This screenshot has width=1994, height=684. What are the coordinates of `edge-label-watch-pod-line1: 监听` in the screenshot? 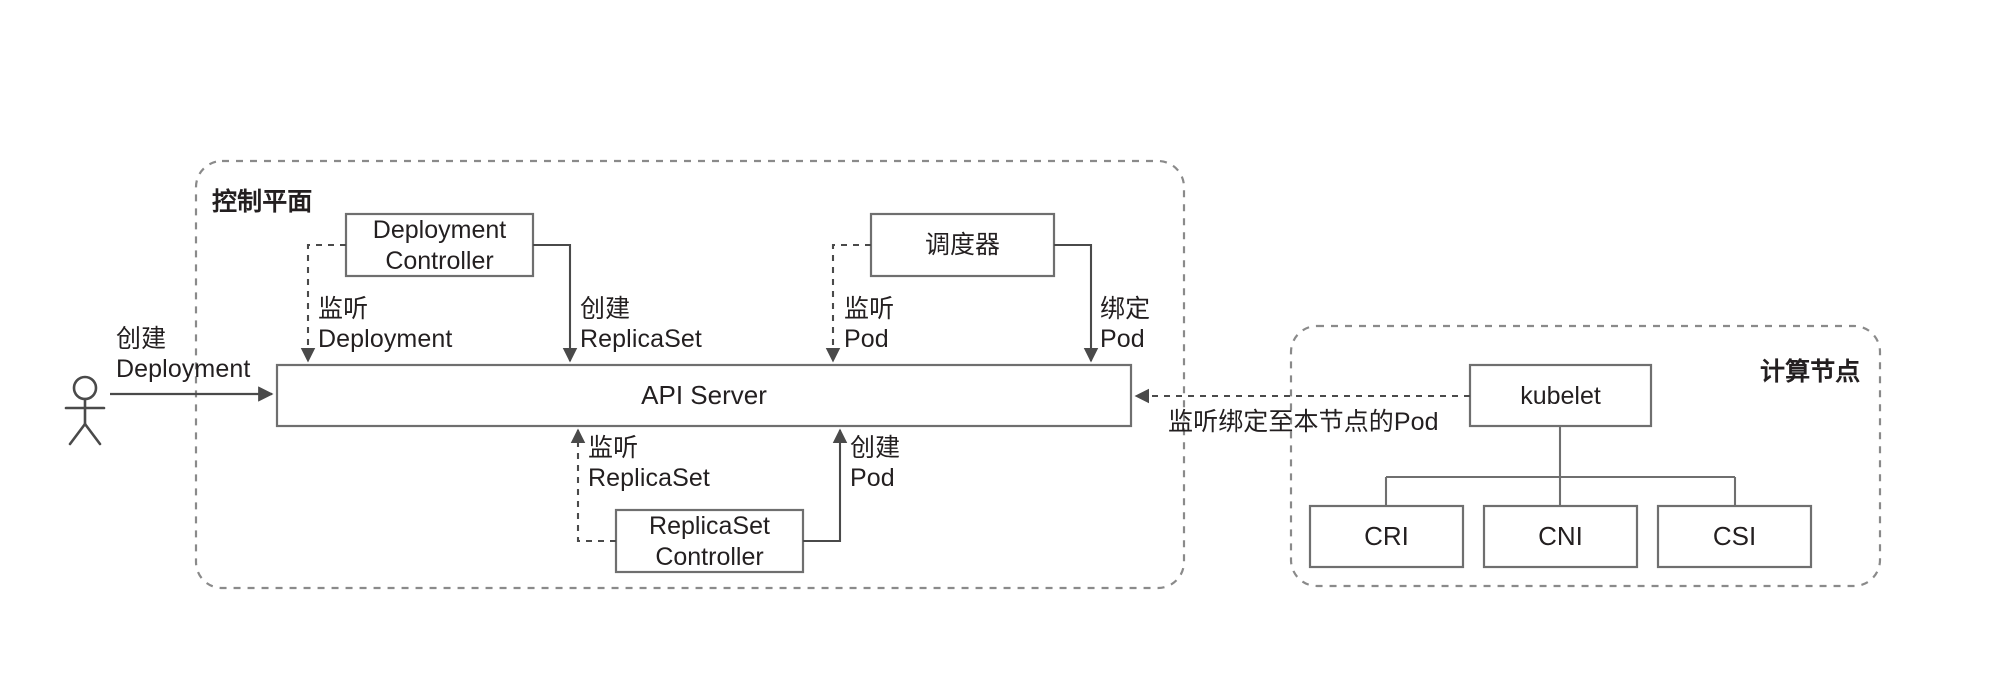 It's located at (869, 309).